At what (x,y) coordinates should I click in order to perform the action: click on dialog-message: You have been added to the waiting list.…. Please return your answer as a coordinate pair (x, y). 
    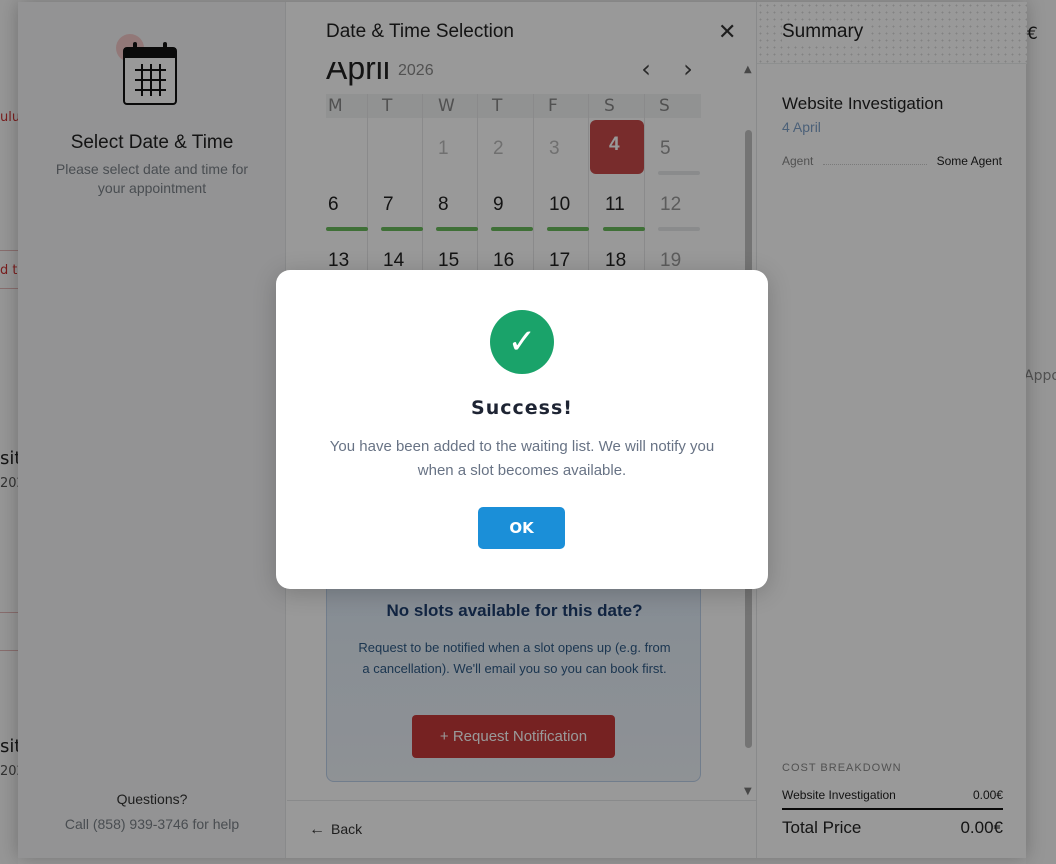
    Looking at the image, I should click on (522, 458).